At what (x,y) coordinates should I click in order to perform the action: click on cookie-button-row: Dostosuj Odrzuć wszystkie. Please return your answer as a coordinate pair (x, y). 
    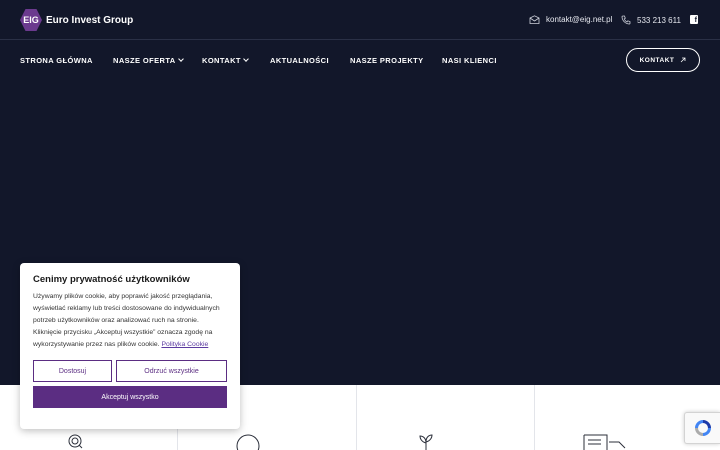
    Looking at the image, I should click on (130, 371).